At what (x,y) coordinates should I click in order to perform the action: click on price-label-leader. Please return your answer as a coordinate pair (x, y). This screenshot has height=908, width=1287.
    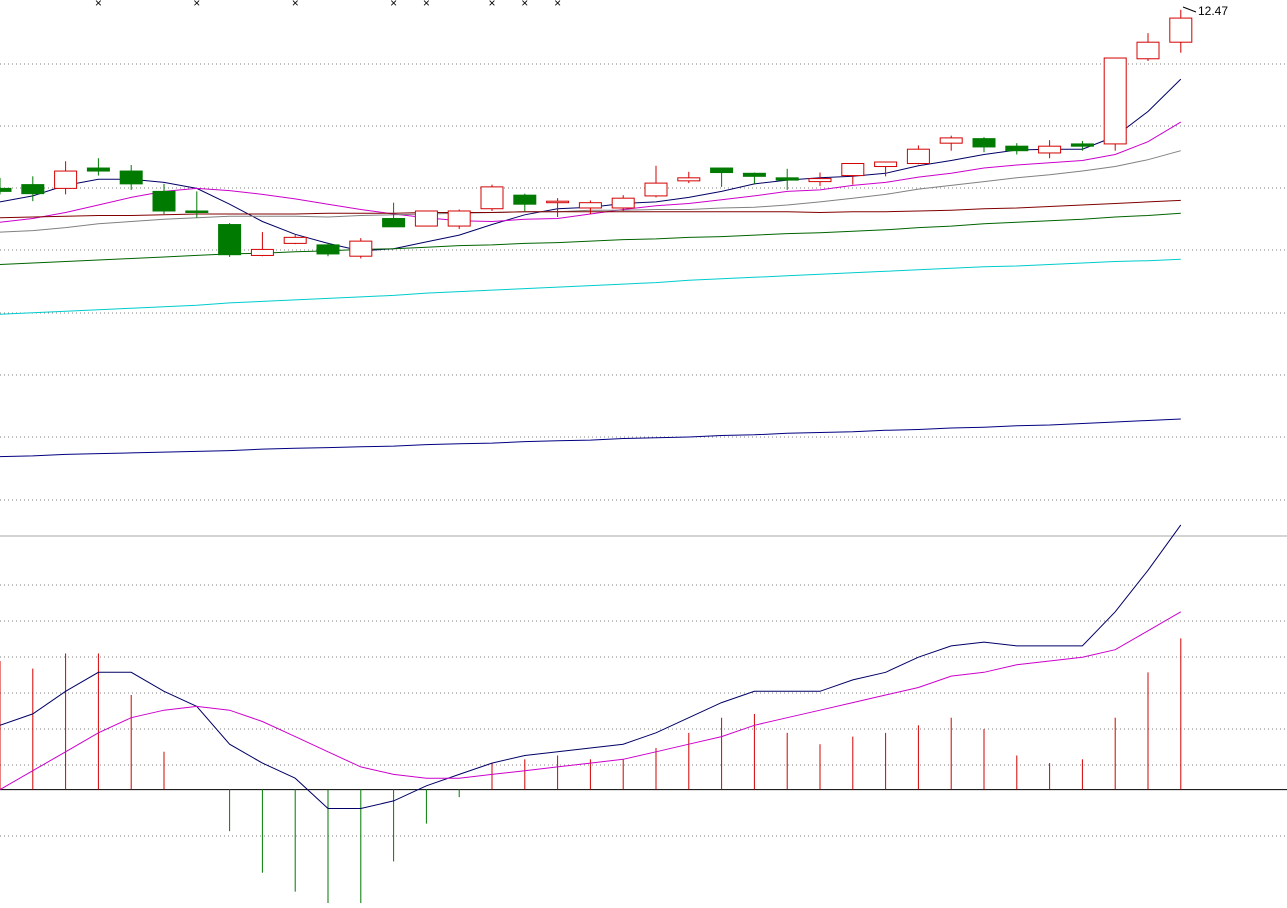
    Looking at the image, I should click on (1189, 9).